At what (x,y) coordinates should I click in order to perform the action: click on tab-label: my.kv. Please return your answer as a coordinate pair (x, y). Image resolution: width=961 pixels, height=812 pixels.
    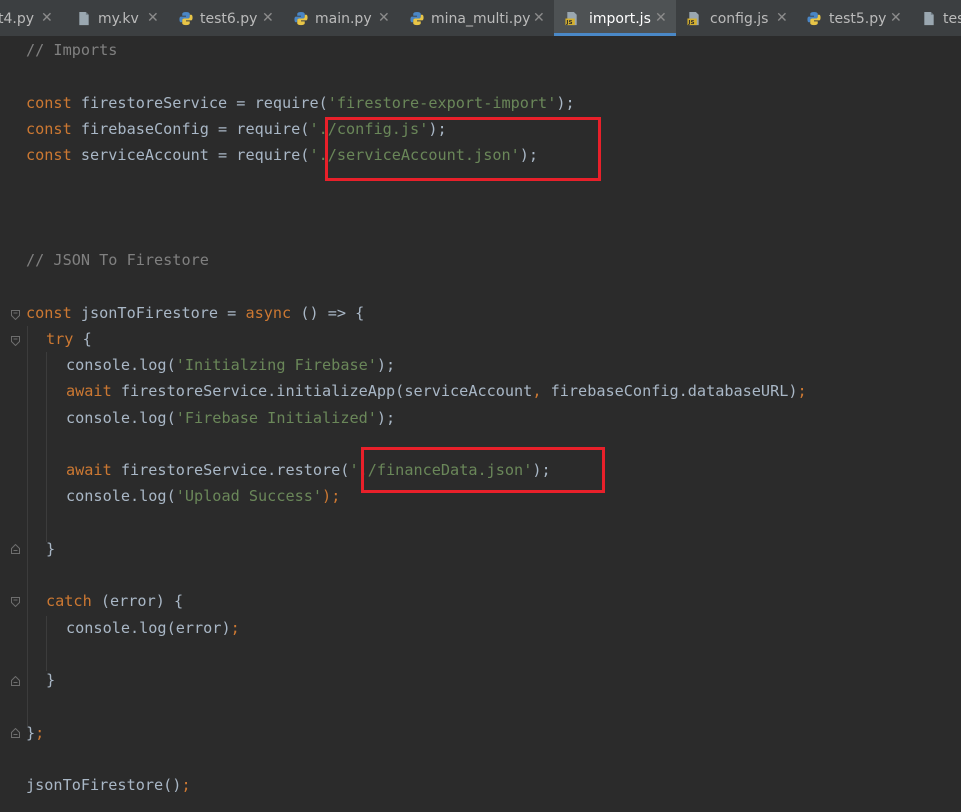
    Looking at the image, I should click on (118, 19).